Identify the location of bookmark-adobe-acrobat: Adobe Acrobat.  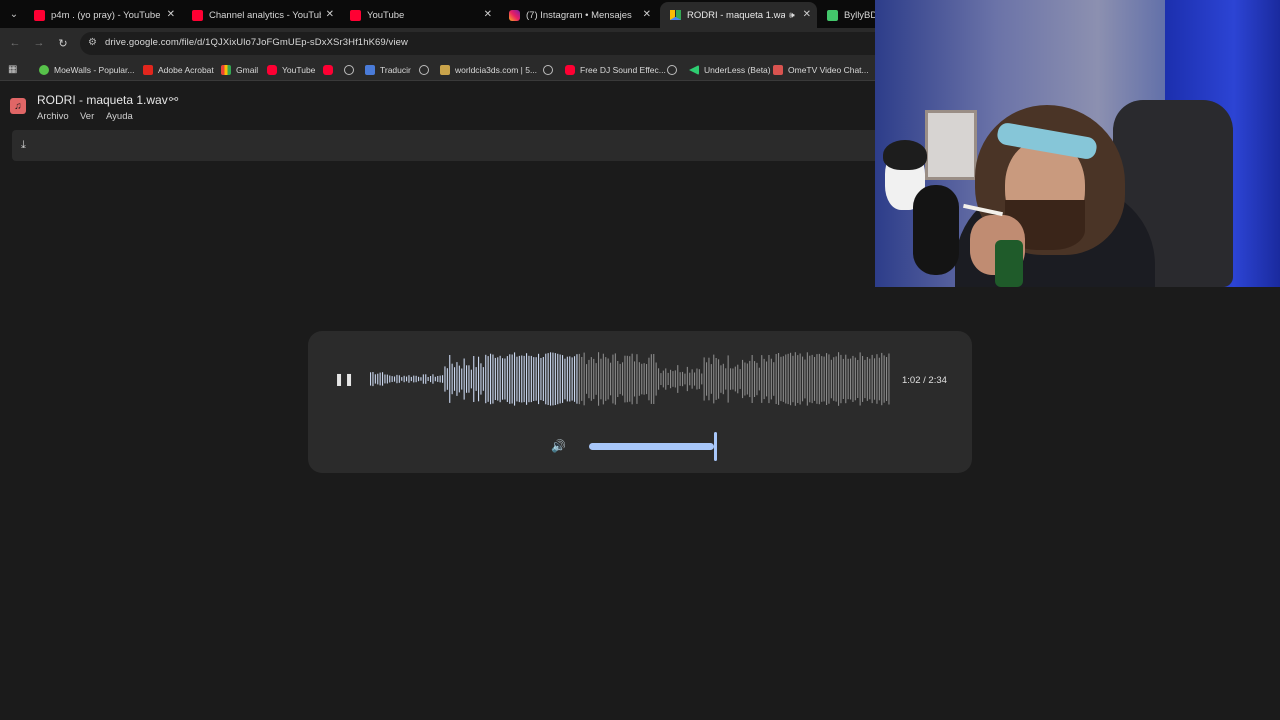
(178, 70).